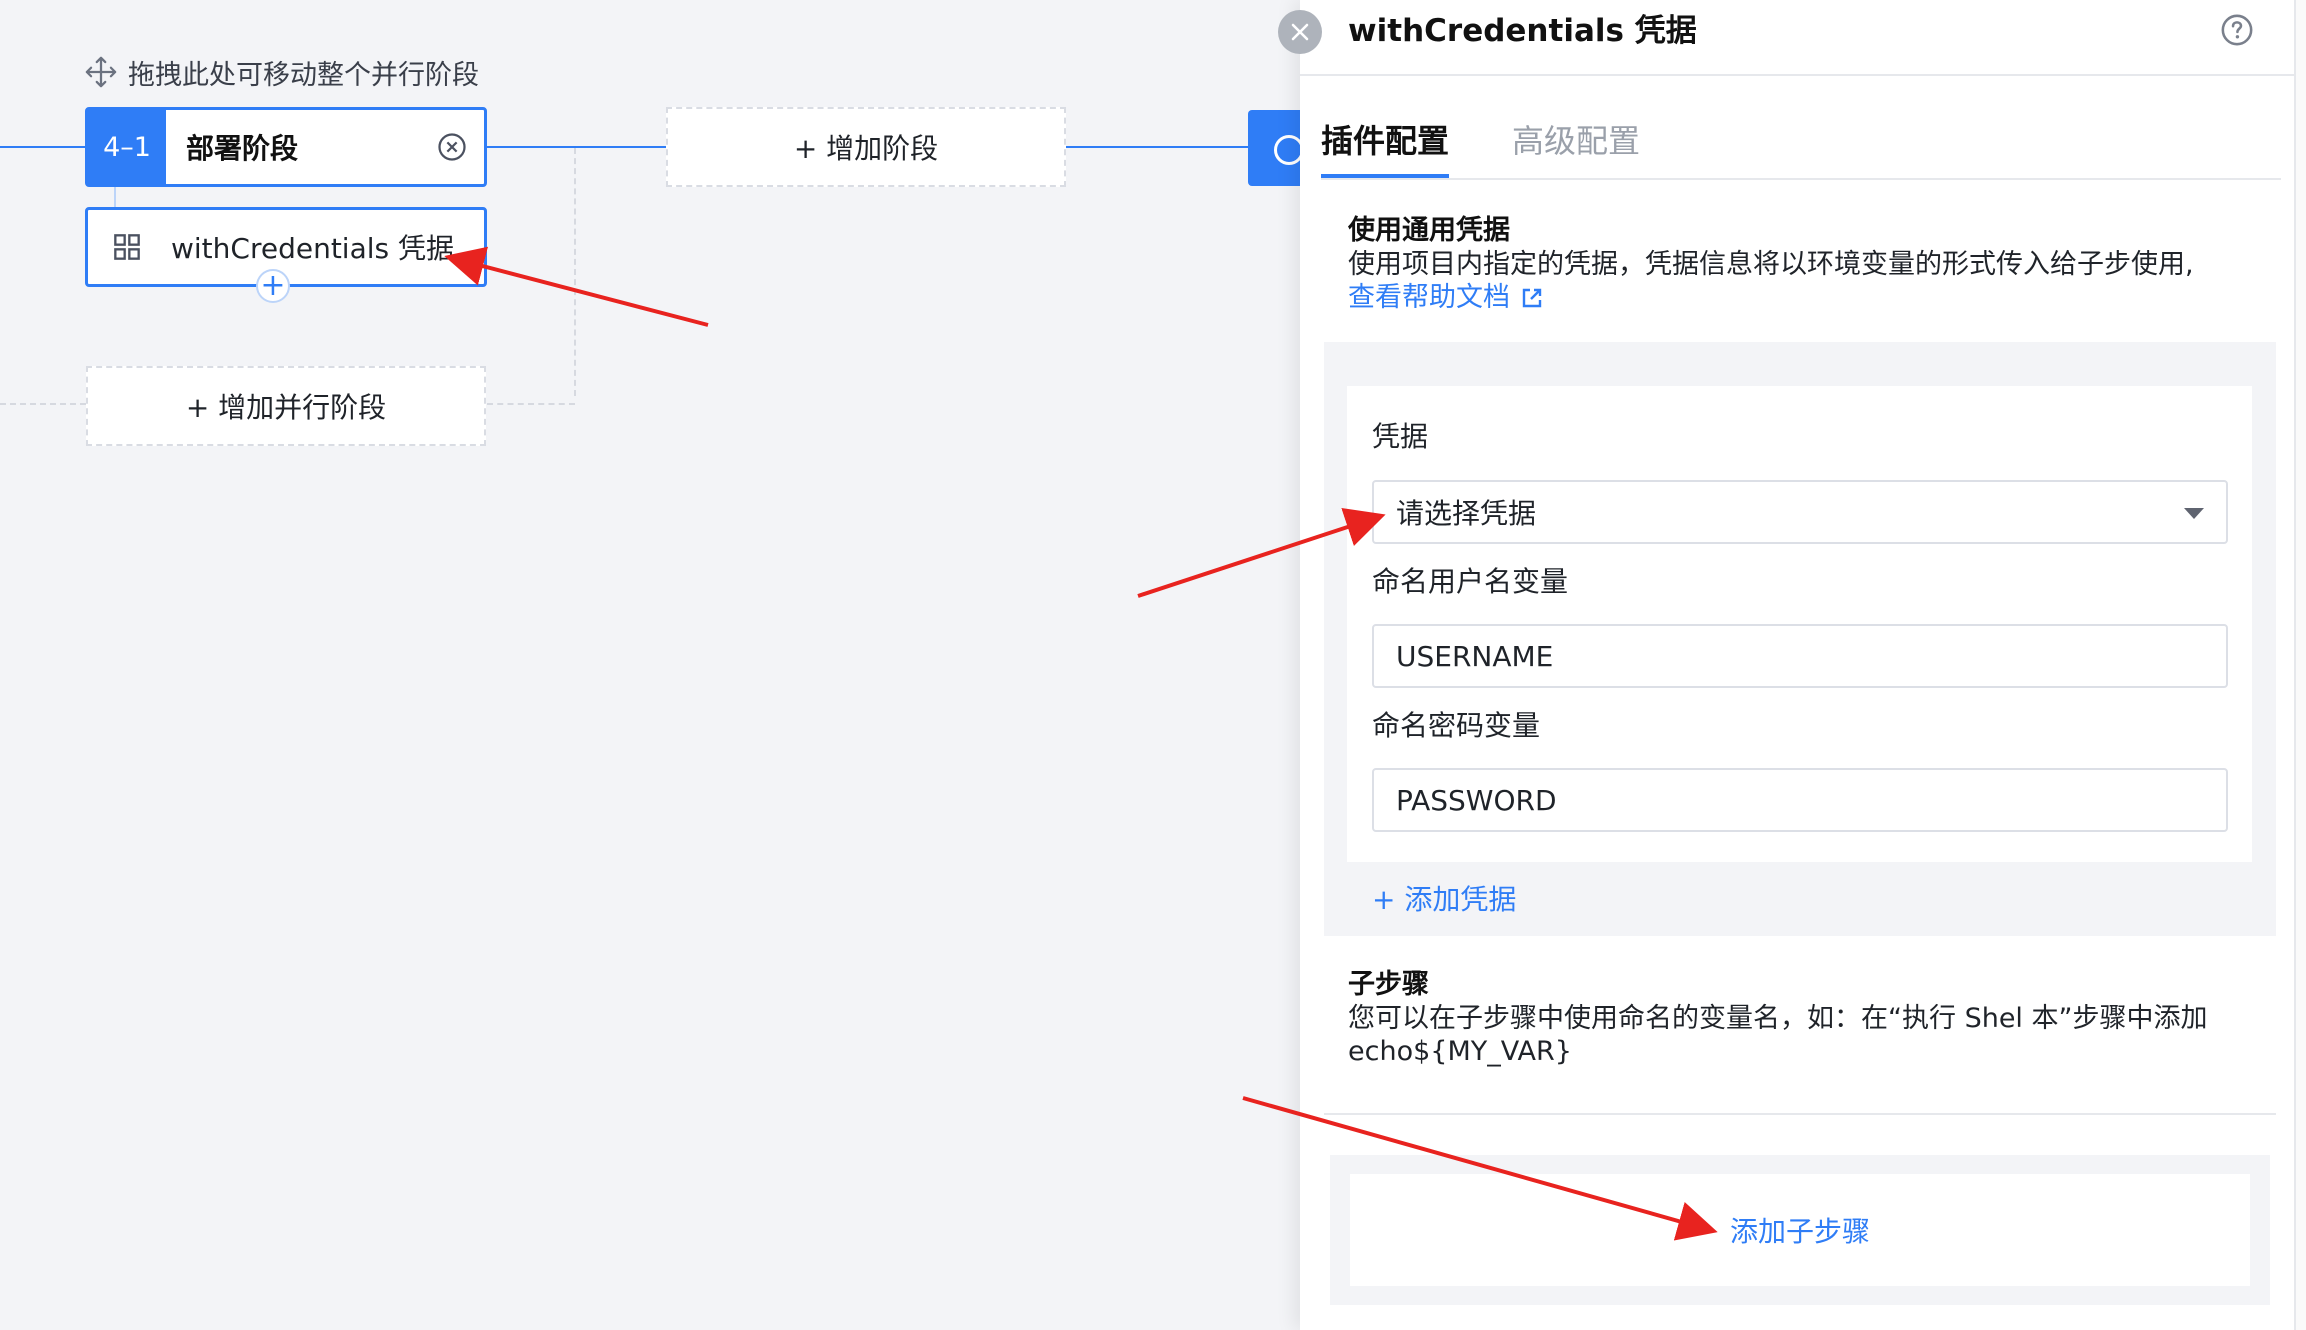  What do you see at coordinates (1522, 30) in the screenshot?
I see `panel-title: withCredentials 凭据` at bounding box center [1522, 30].